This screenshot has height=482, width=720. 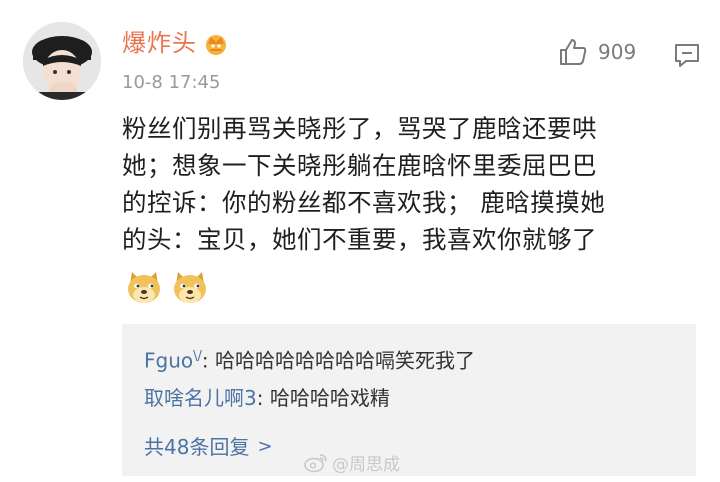 I want to click on reply-item: 取啥名儿啊3: 哈哈哈哈戏精, so click(x=267, y=398).